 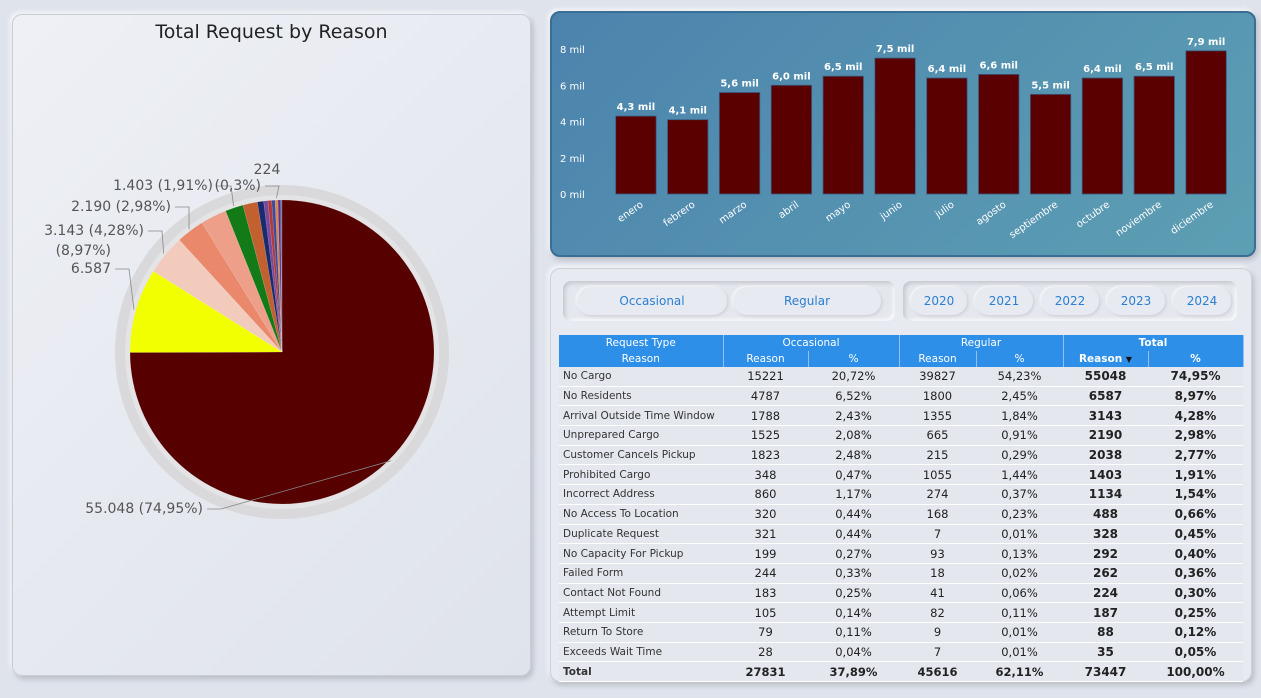 I want to click on table-row: No Residents 4787 6,52% 1800 2,45% 6587 8,97%, so click(x=901, y=396).